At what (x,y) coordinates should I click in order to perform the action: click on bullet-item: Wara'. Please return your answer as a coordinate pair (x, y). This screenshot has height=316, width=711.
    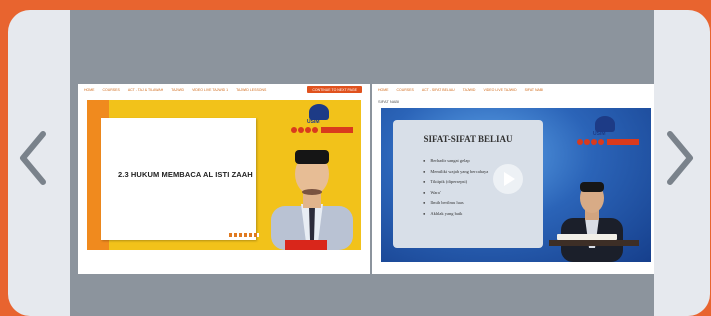
    Looking at the image, I should click on (455, 193).